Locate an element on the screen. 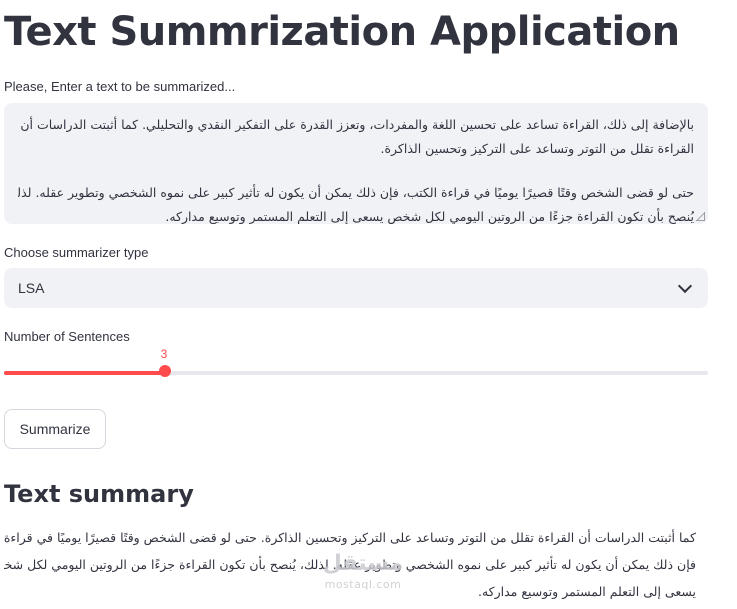 This screenshot has height=609, width=737. summarize-button: Summarize is located at coordinates (55, 429).